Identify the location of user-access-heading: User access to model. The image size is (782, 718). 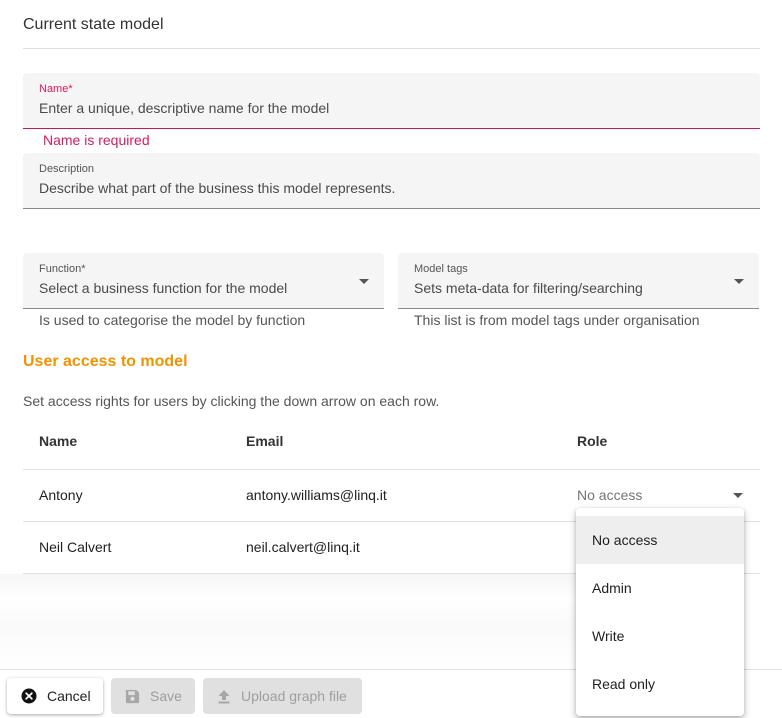
(105, 361).